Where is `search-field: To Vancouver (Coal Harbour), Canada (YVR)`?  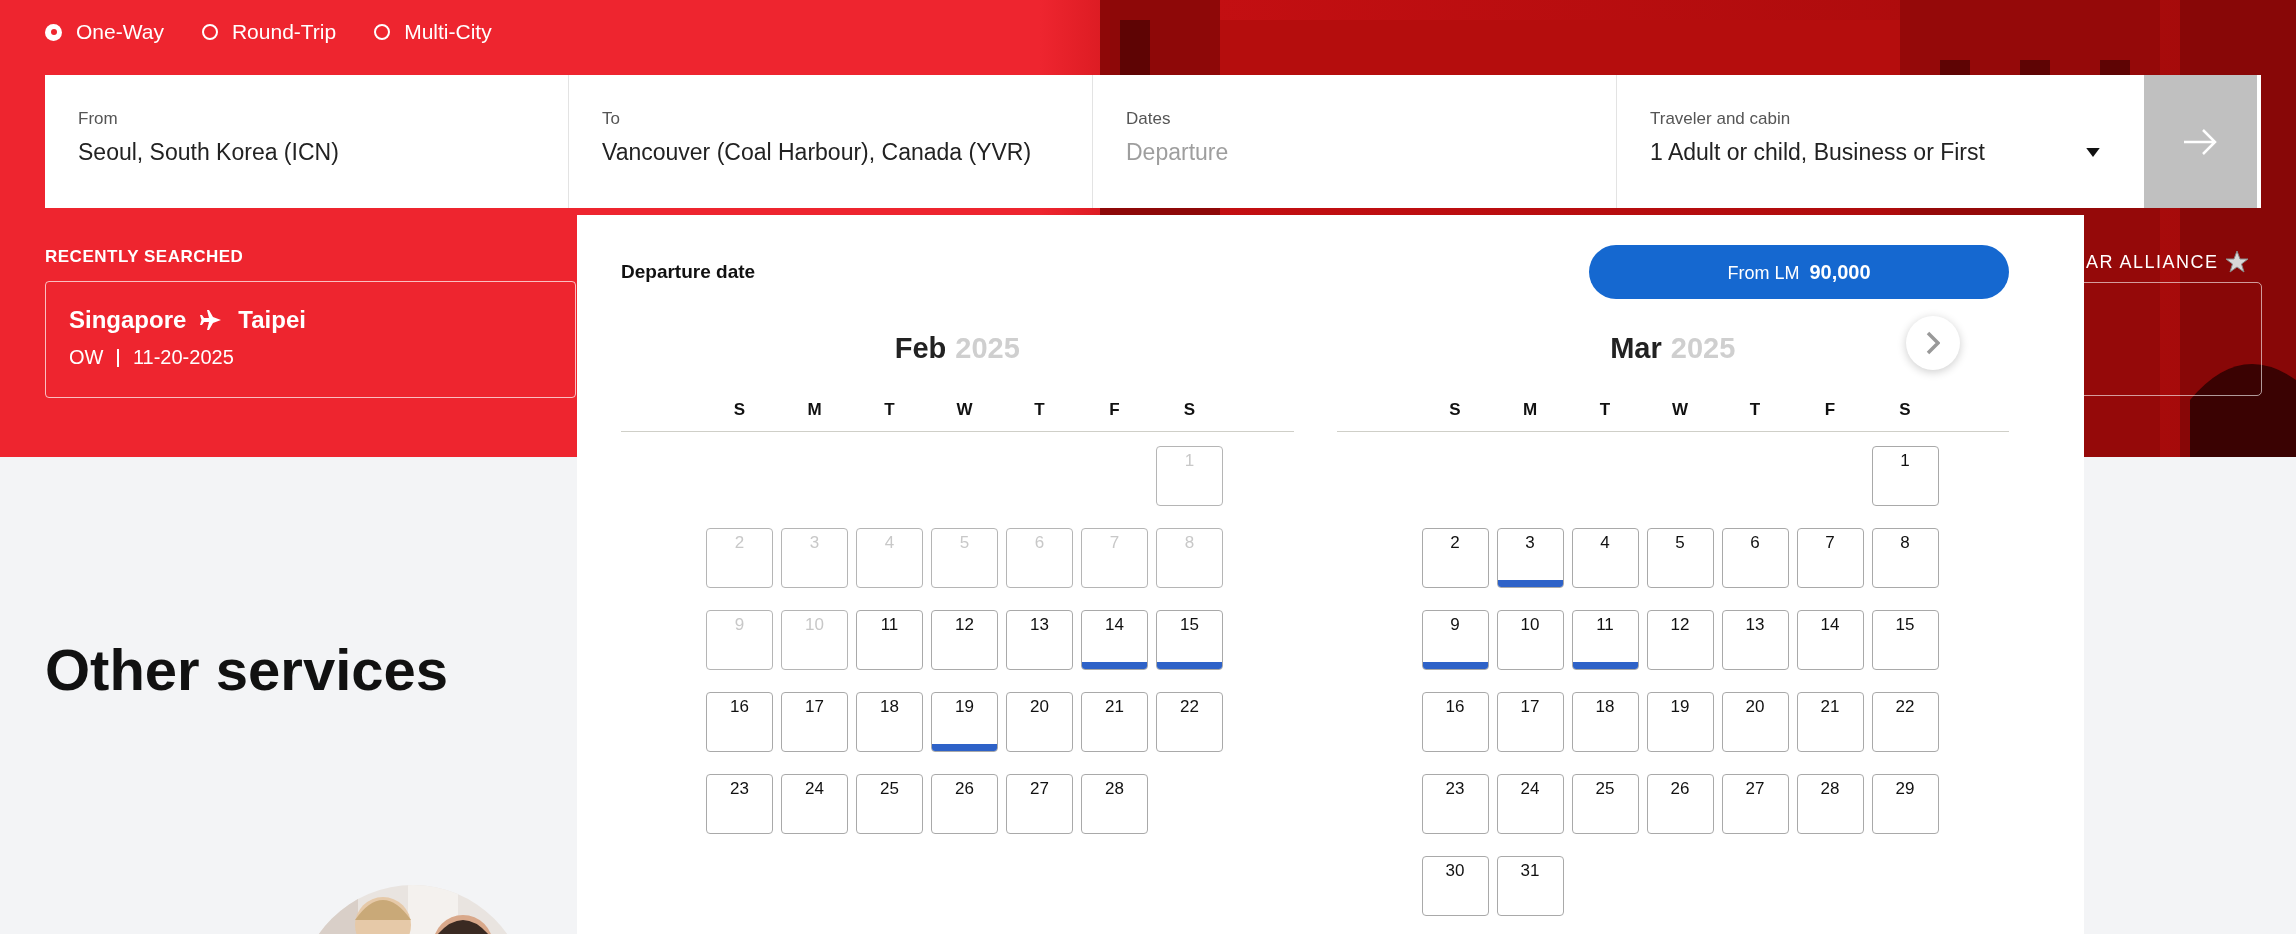 search-field: To Vancouver (Coal Harbour), Canada (YVR) is located at coordinates (831, 141).